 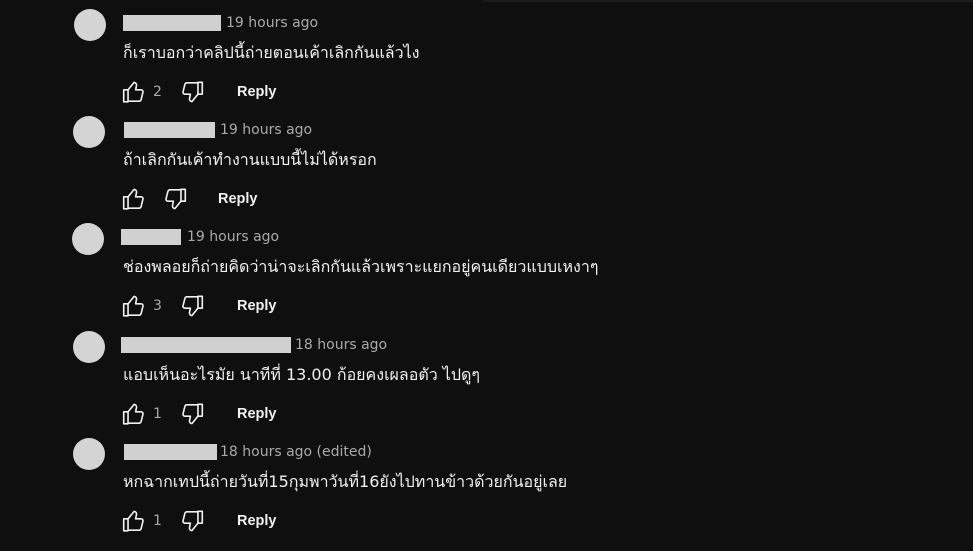 What do you see at coordinates (341, 345) in the screenshot?
I see `comment-timestamp: 18 hours ago` at bounding box center [341, 345].